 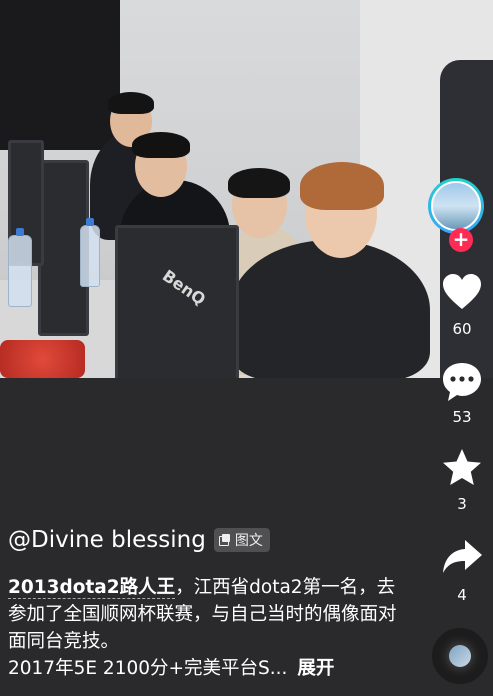 I want to click on share-button, so click(x=462, y=556).